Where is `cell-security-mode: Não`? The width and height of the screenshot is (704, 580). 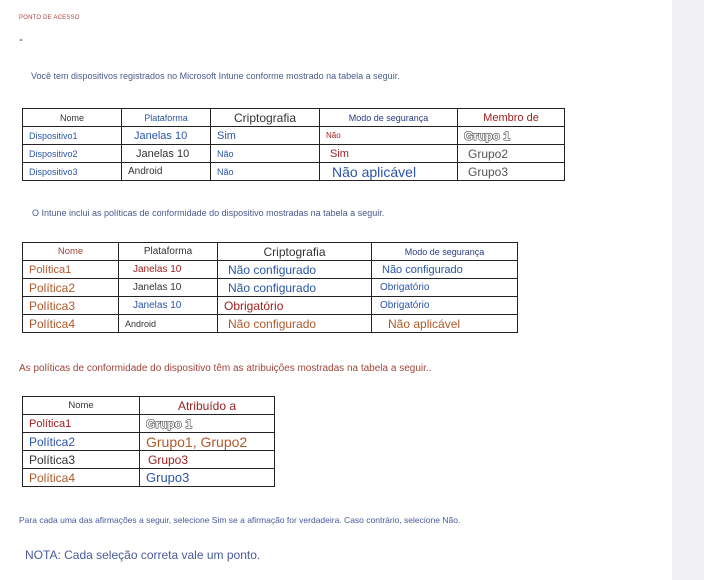
cell-security-mode: Não is located at coordinates (388, 135).